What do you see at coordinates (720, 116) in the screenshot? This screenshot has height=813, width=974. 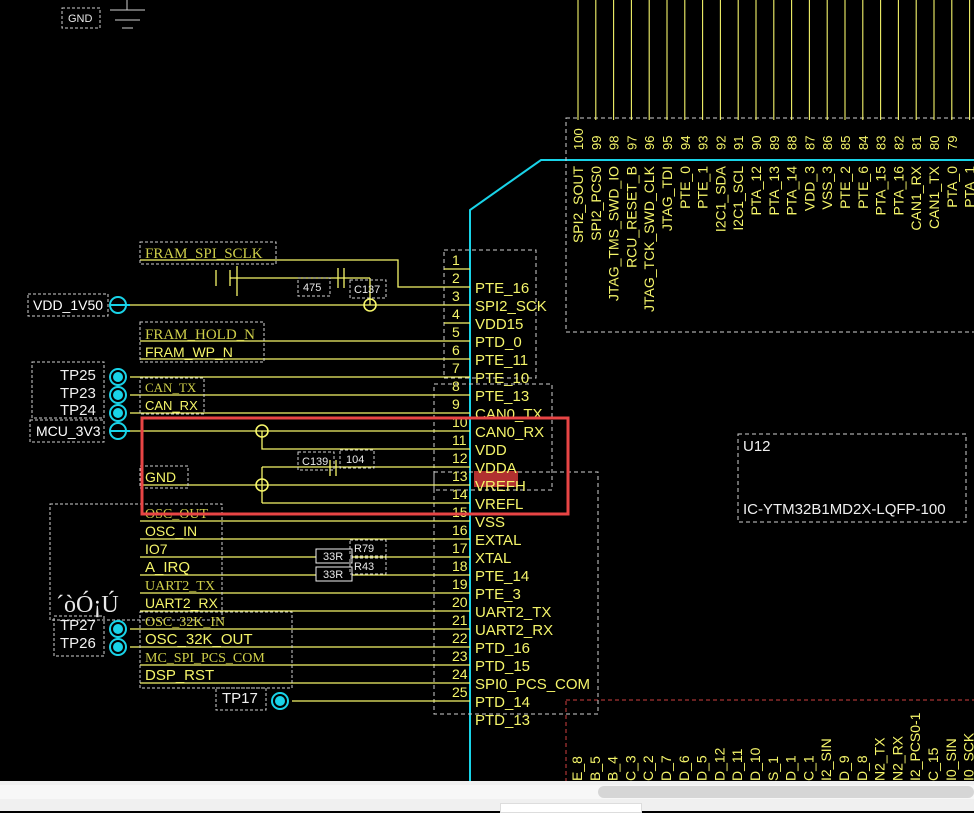 I see `ic-top-pin: 92 I2C1_SDA` at bounding box center [720, 116].